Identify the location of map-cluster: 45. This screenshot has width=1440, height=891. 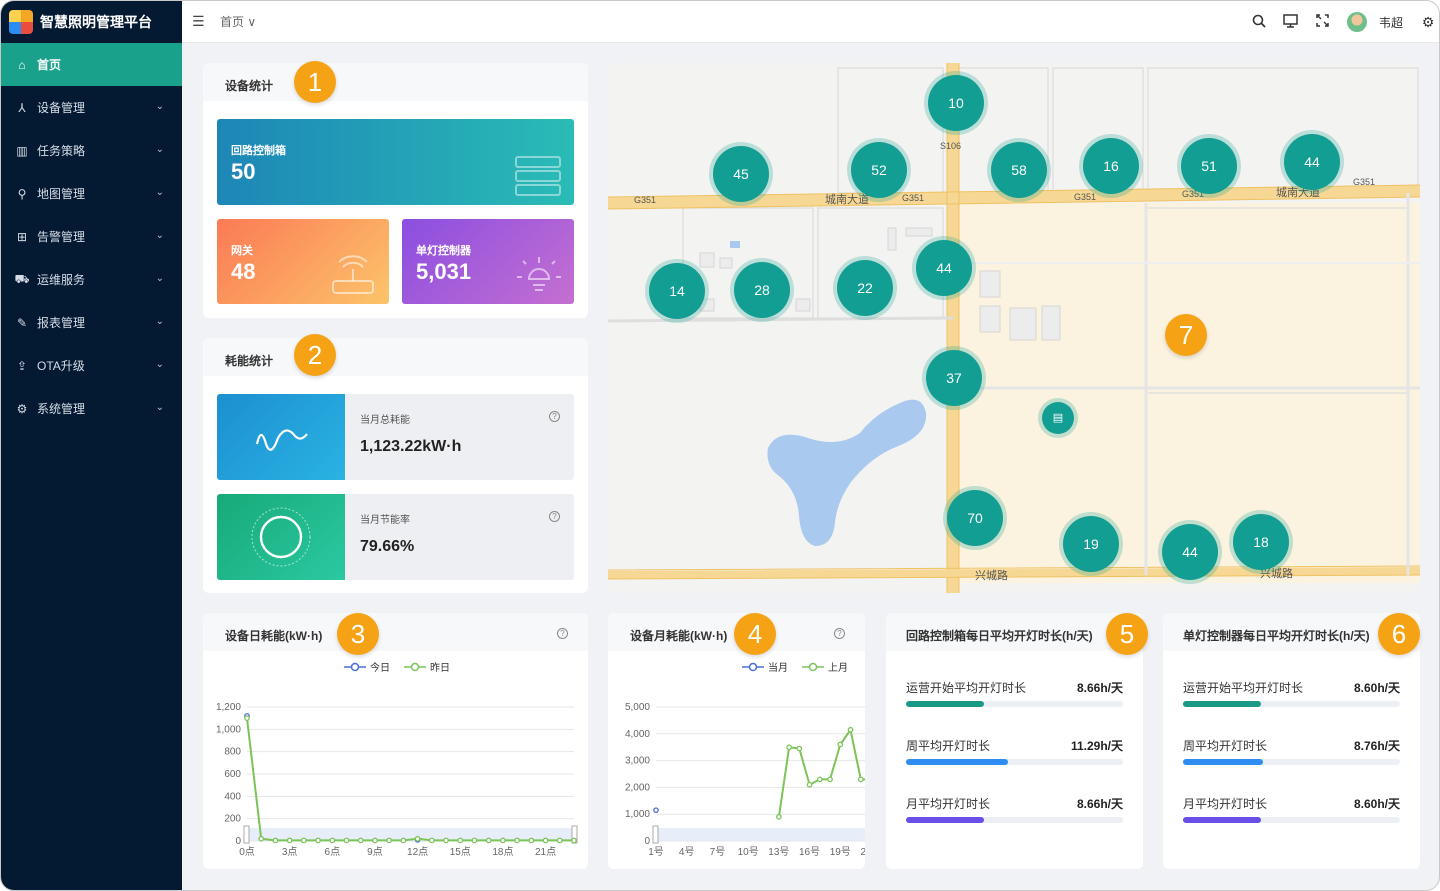
(741, 174).